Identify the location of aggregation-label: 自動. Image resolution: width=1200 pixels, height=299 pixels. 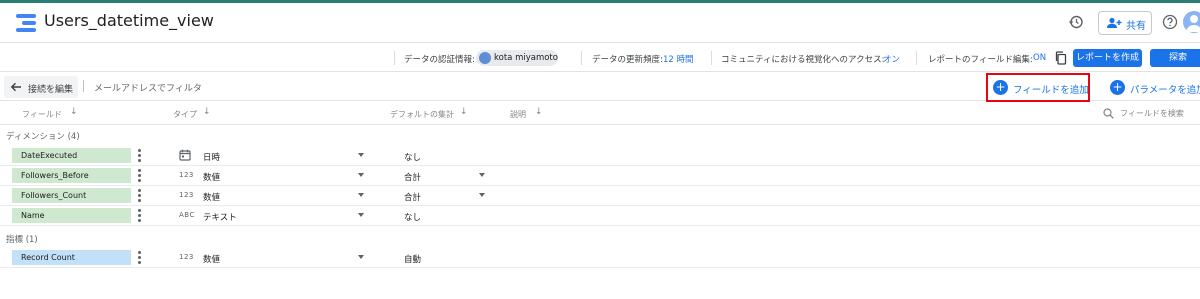
(412, 259).